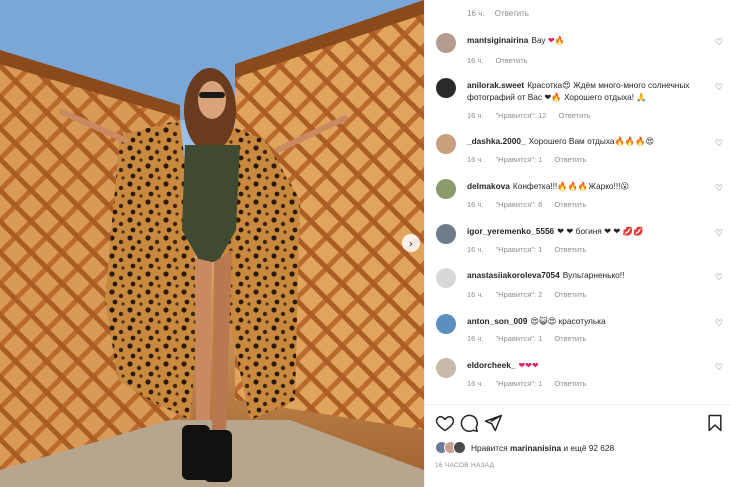 This screenshot has height=487, width=730. I want to click on likes-count: и ещё 92 628, so click(588, 448).